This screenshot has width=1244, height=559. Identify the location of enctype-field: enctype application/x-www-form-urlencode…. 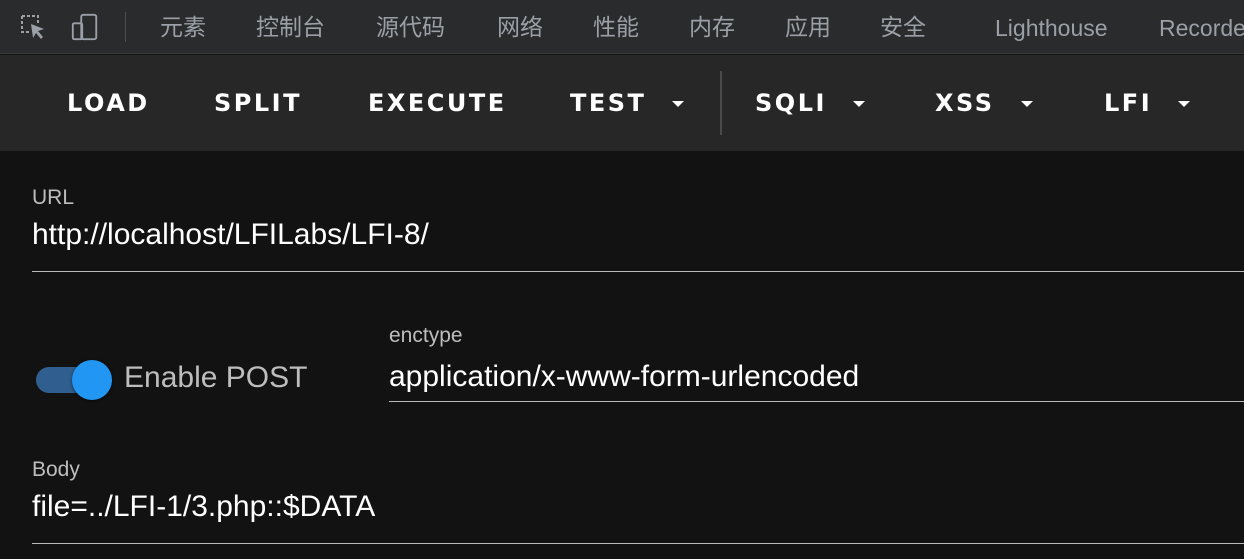
(816, 363).